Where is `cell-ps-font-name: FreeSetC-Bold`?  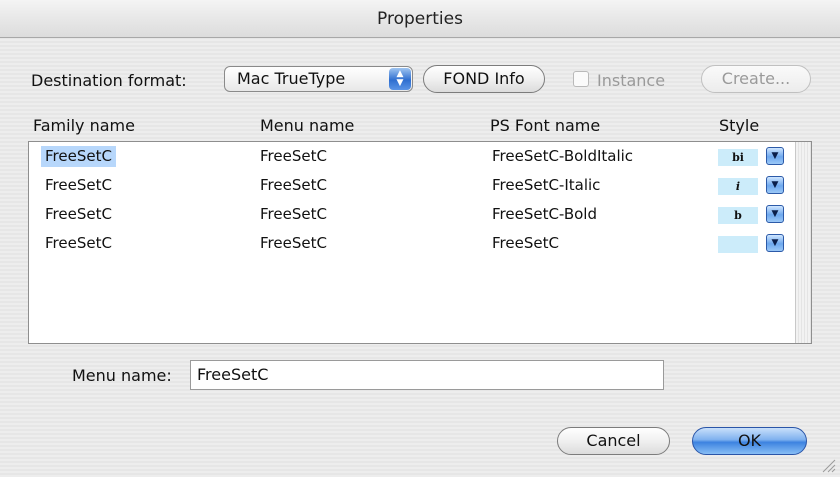
cell-ps-font-name: FreeSetC-Bold is located at coordinates (544, 214).